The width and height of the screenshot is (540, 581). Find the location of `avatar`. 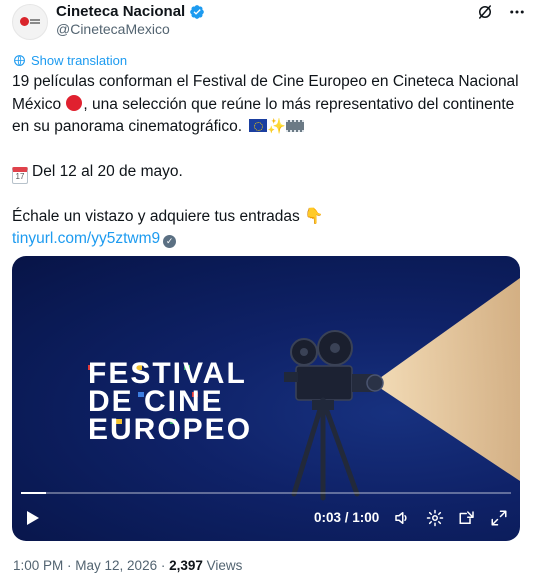

avatar is located at coordinates (30, 22).